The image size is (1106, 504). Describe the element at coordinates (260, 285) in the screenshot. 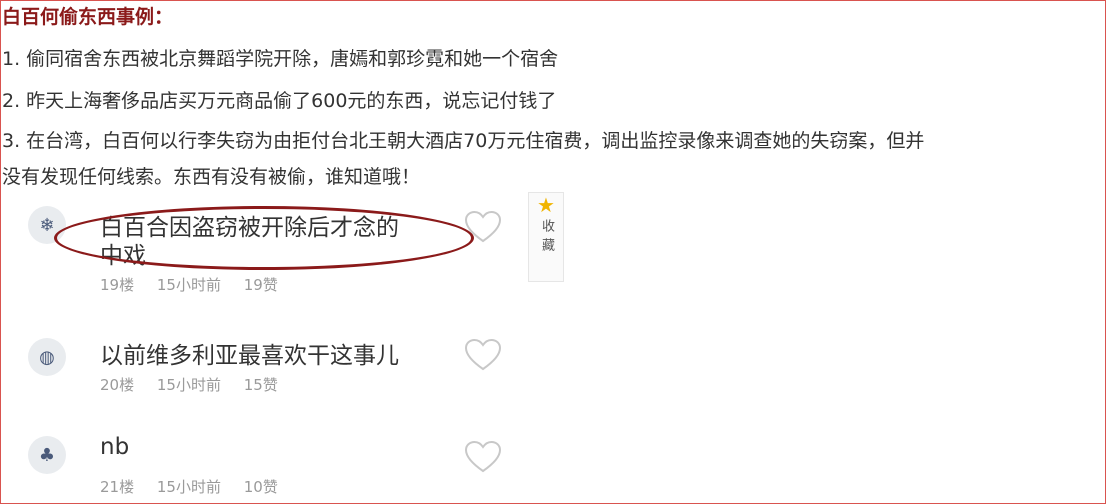

I see `comment-likes: 19赞` at that location.